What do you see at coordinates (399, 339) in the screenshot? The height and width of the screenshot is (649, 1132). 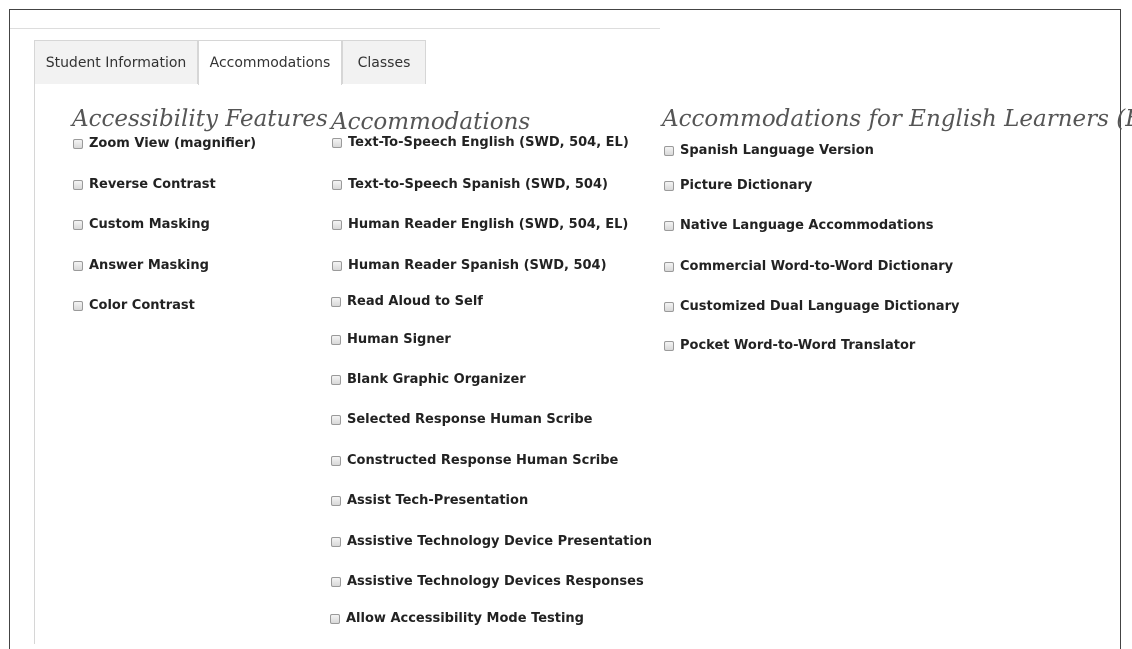 I see `option-label: Human Signer` at bounding box center [399, 339].